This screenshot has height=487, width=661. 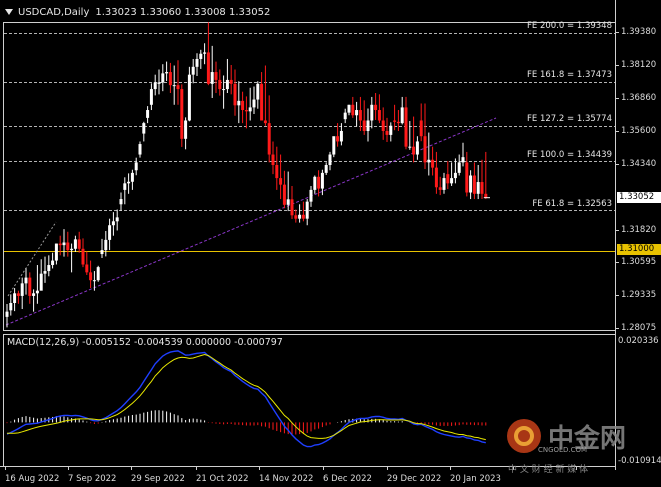 I want to click on price-tick: 1.35600, so click(x=639, y=131).